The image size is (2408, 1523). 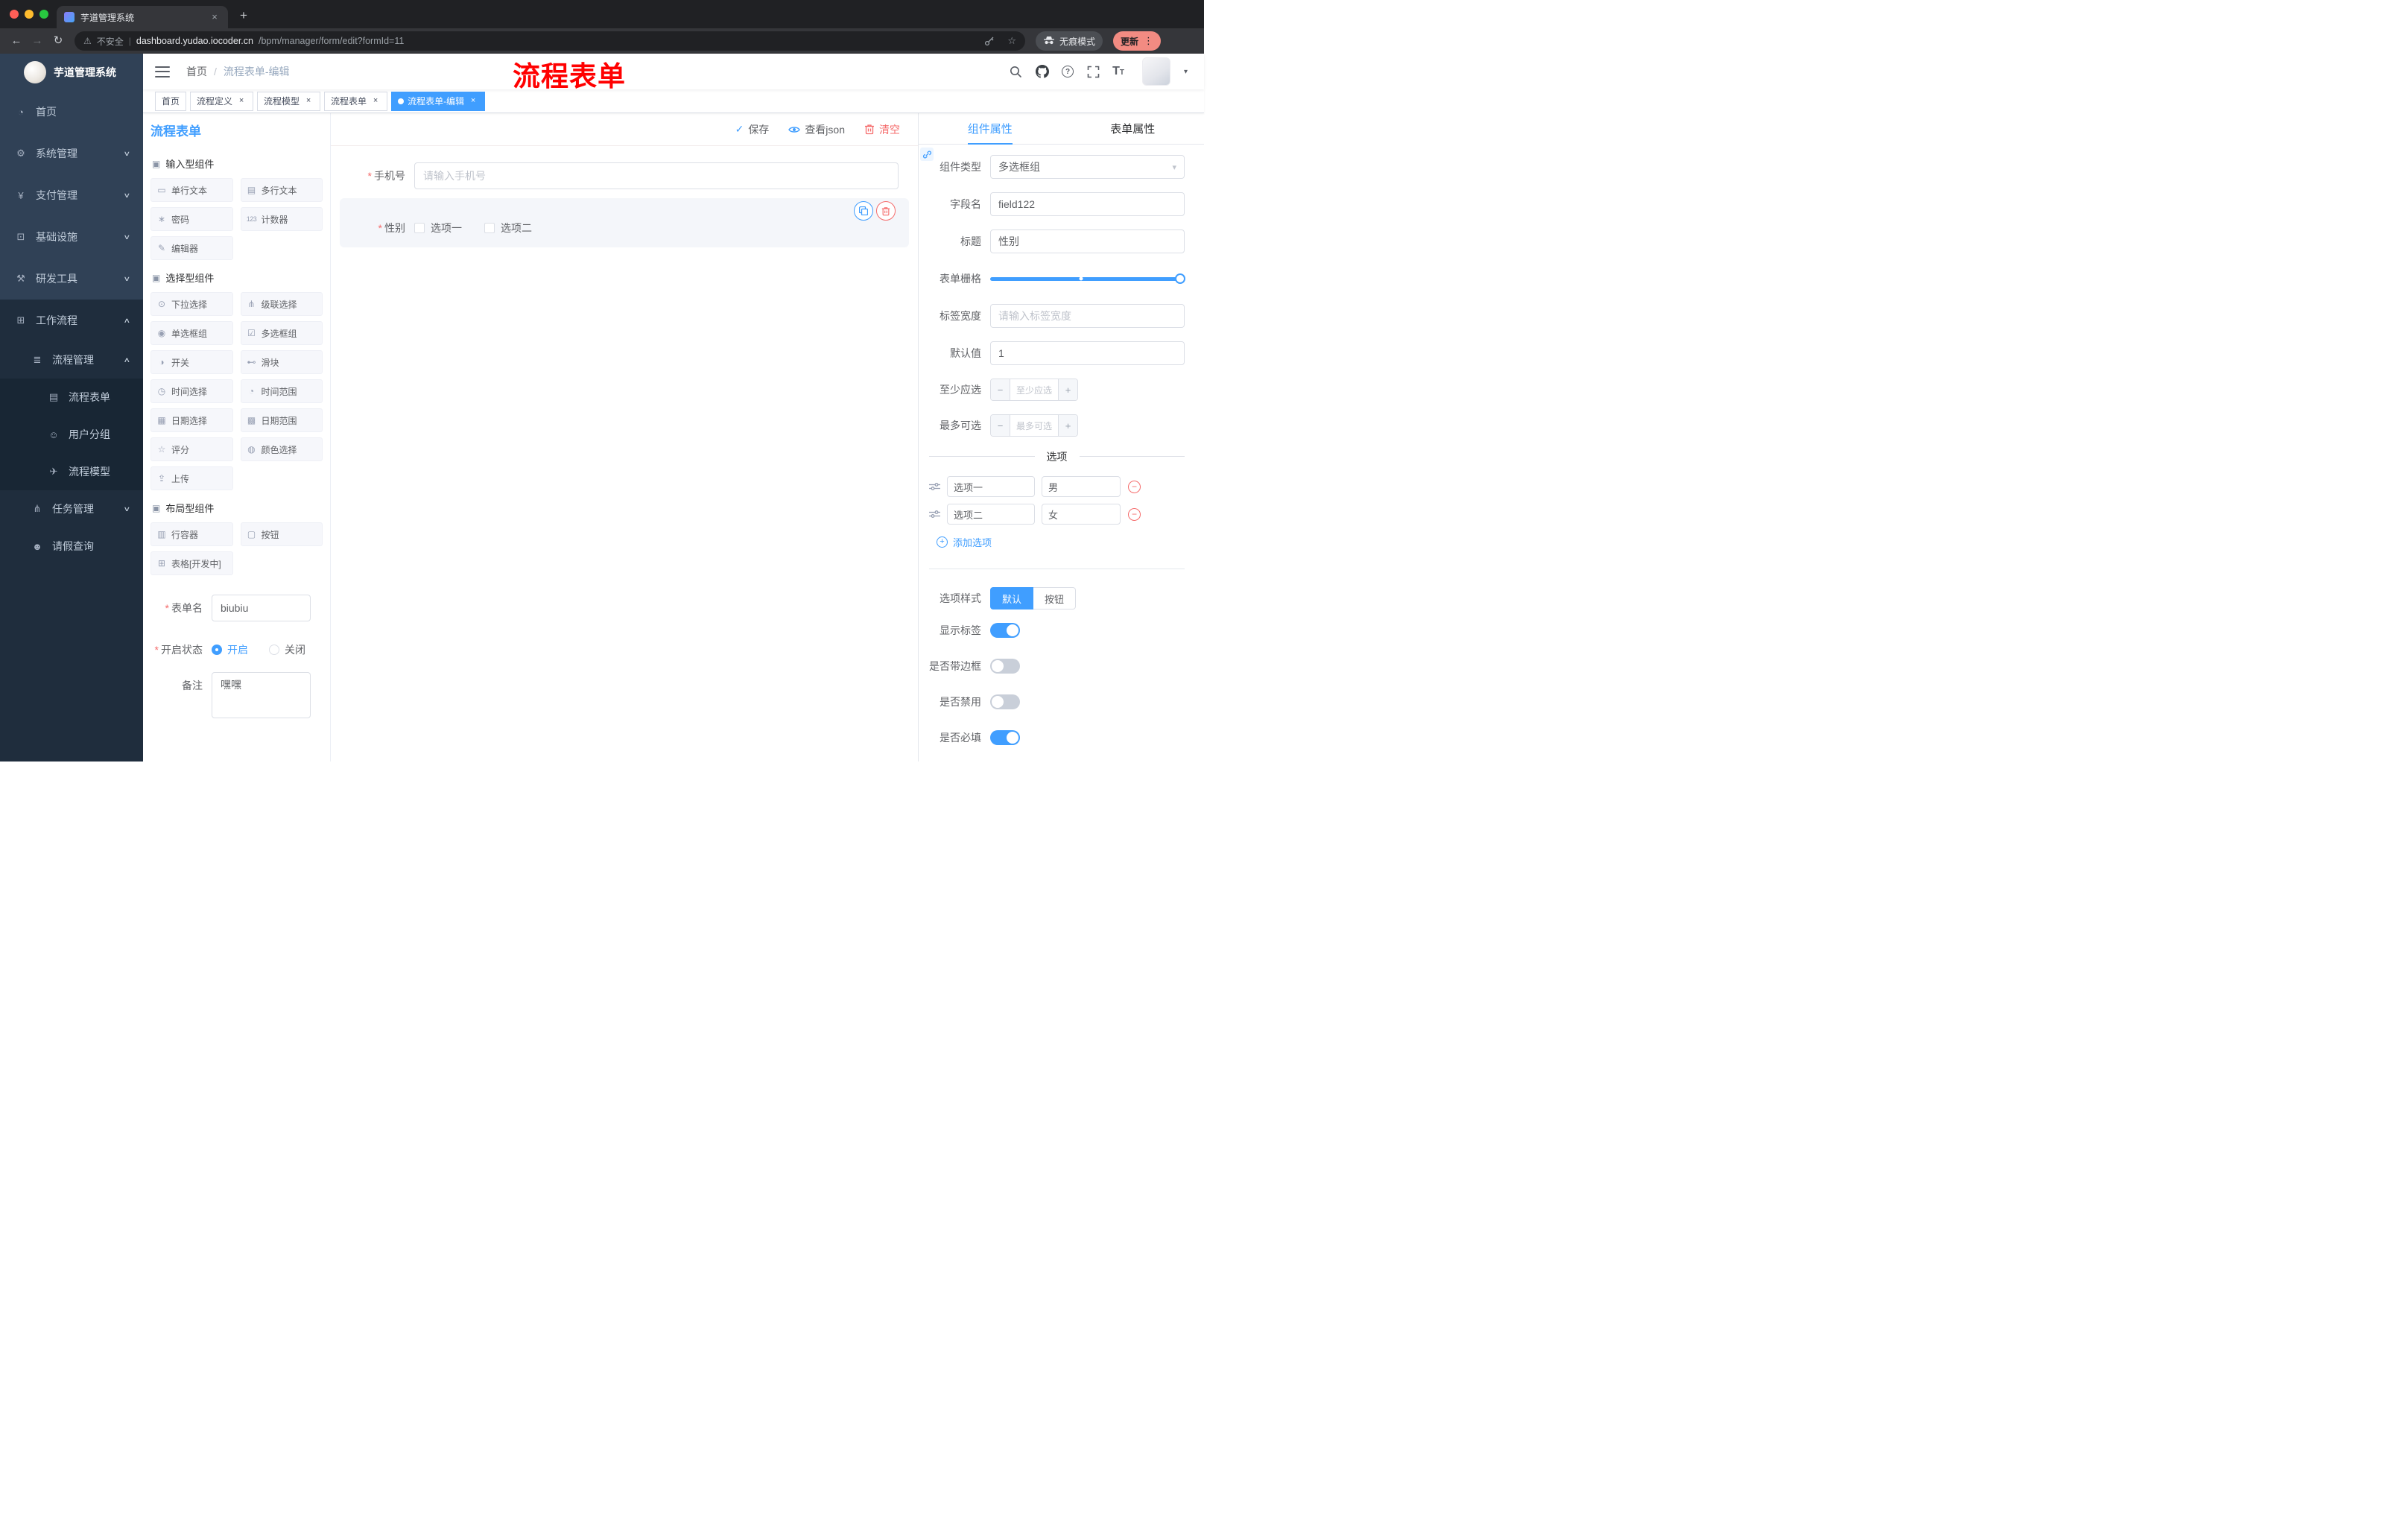 What do you see at coordinates (261, 695) in the screenshot?
I see `remark-textarea: 嘿嘿` at bounding box center [261, 695].